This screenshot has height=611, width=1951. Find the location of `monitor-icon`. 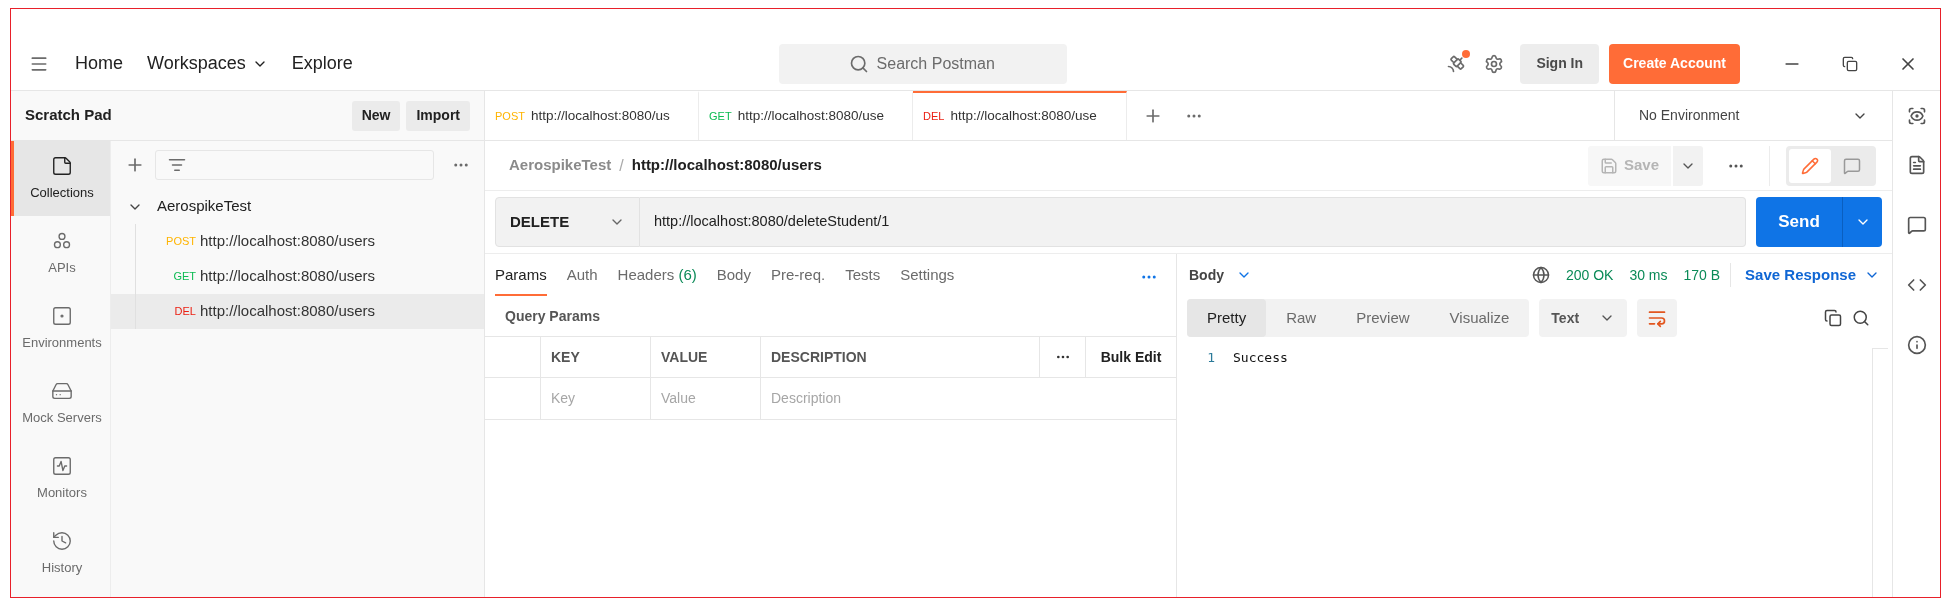

monitor-icon is located at coordinates (62, 465).